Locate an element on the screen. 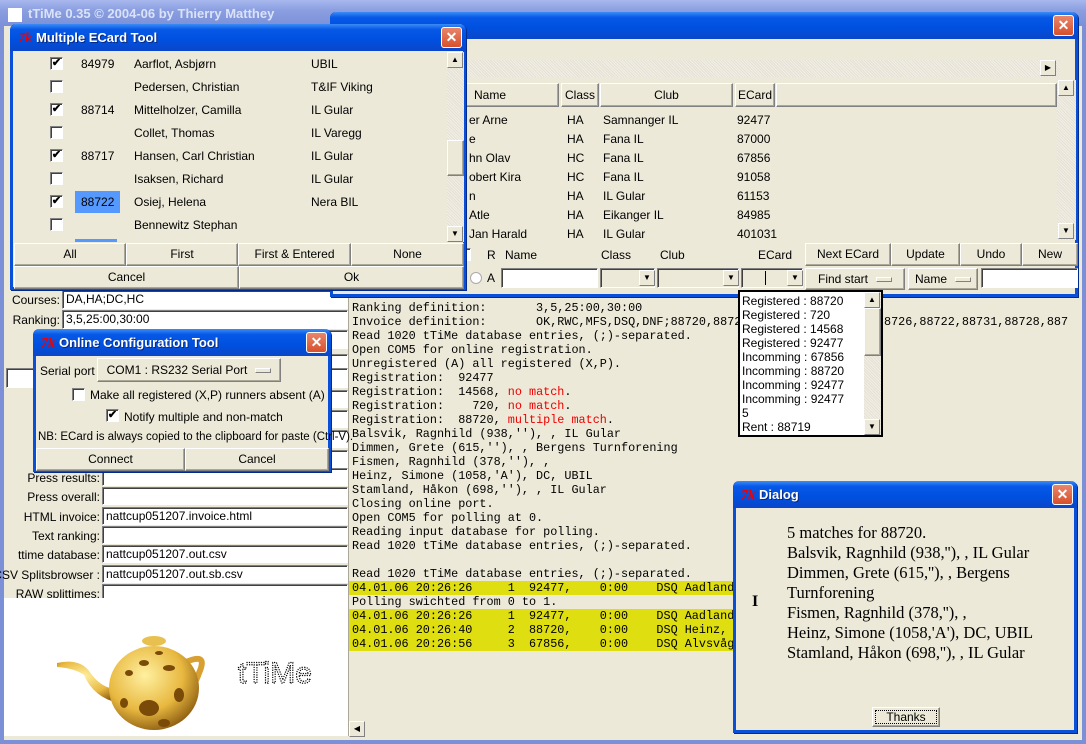  serial-port-label: Serial port : is located at coordinates (71, 371).